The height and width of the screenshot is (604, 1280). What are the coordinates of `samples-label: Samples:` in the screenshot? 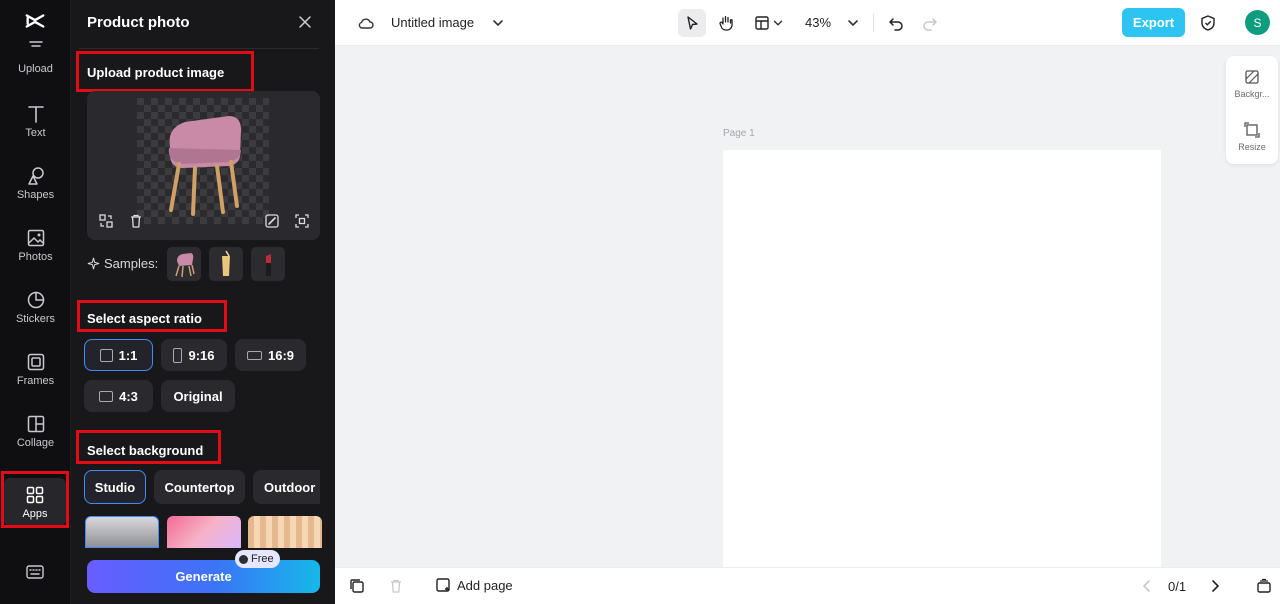 It's located at (122, 263).